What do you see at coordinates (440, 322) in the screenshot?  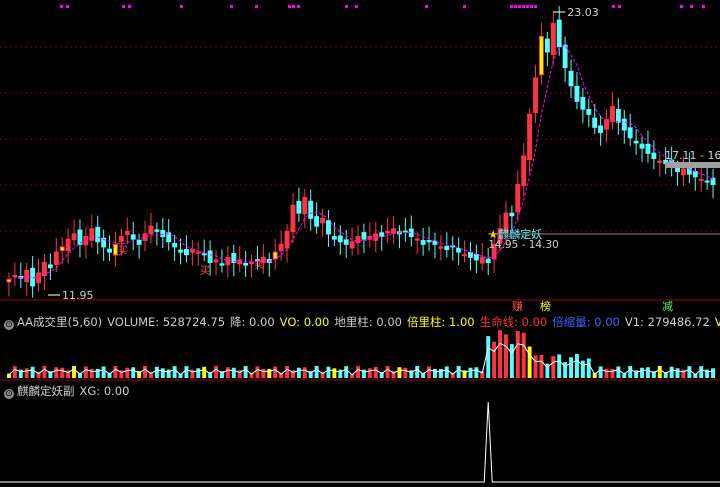 I see `indicator-value: 倍里柱: 1.00` at bounding box center [440, 322].